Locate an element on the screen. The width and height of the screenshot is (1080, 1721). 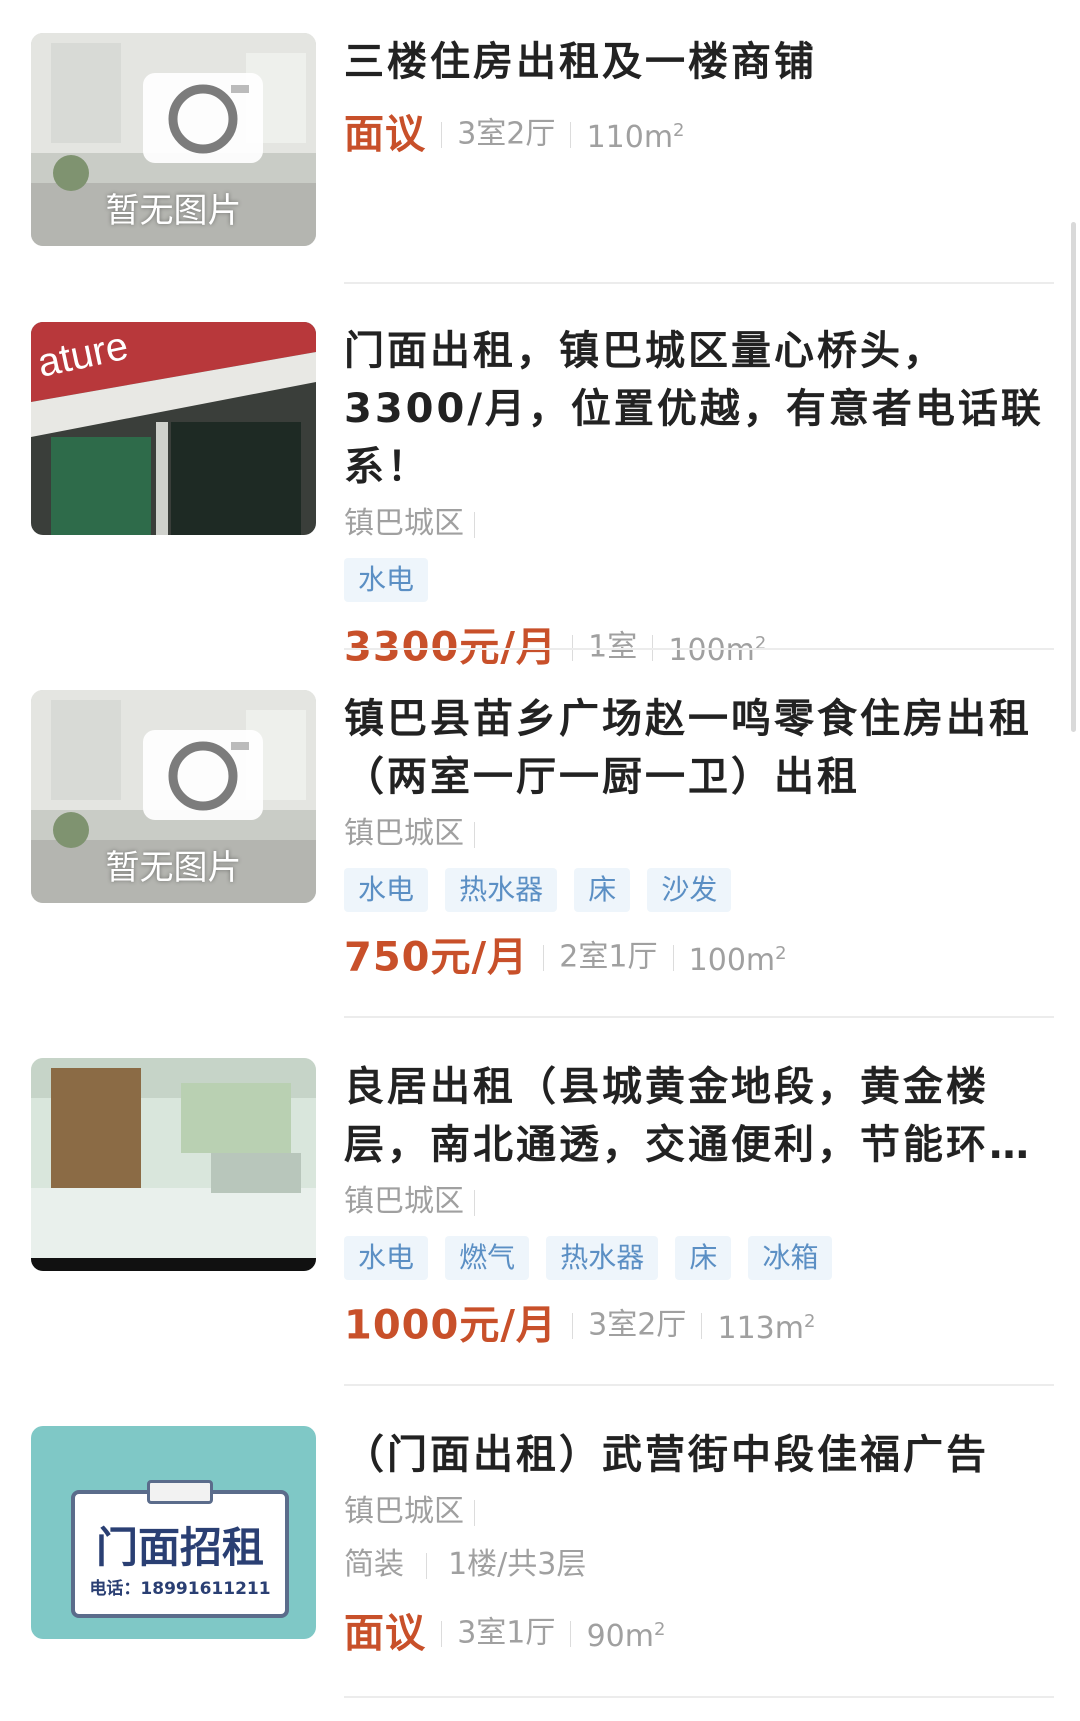
tag-list: 水电 热水器 床 沙发 is located at coordinates (694, 890).